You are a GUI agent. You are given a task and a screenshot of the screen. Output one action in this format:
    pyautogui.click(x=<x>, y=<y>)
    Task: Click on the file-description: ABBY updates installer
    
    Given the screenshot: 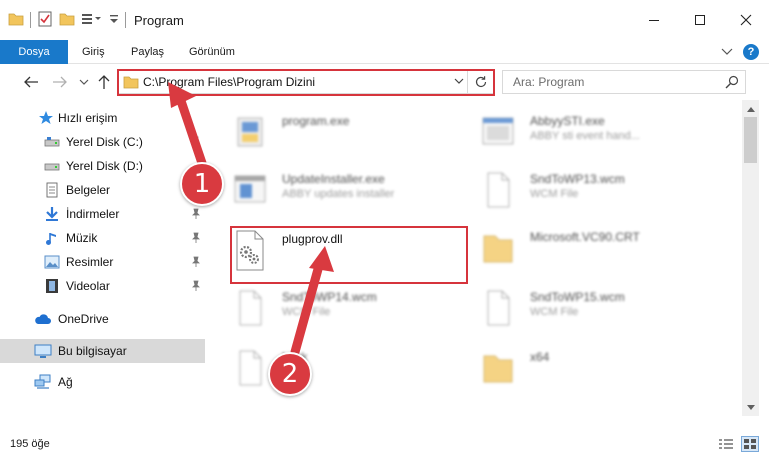 What is the action you would take?
    pyautogui.click(x=338, y=194)
    